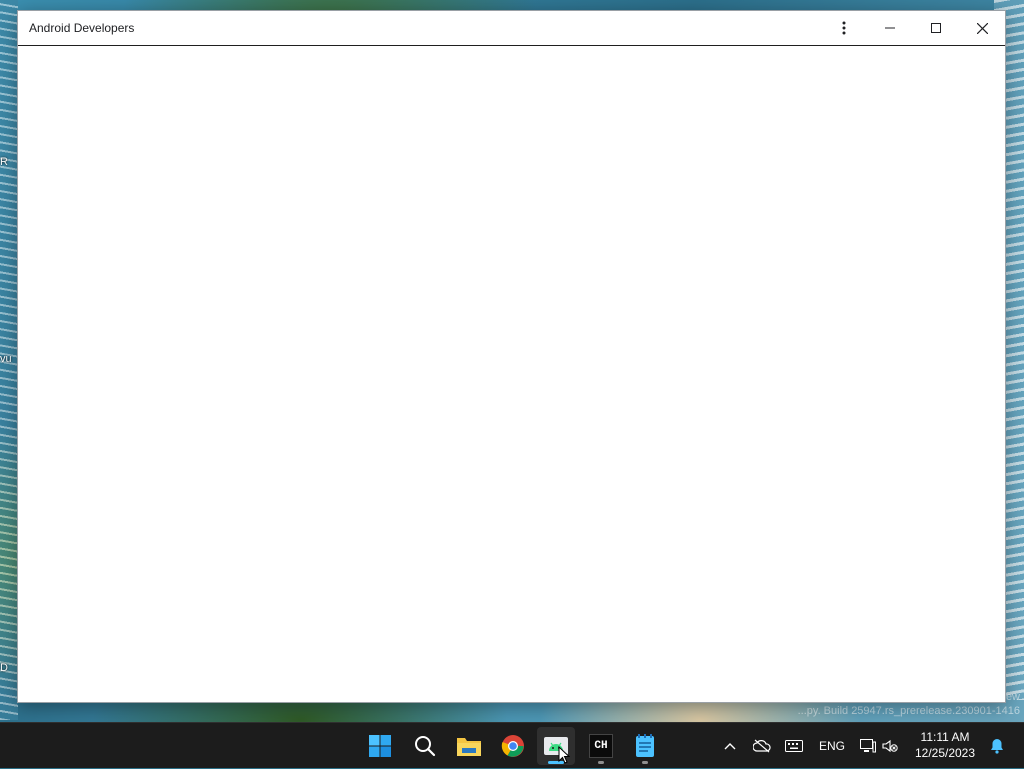 The width and height of the screenshot is (1024, 769). I want to click on bell-icon, so click(997, 746).